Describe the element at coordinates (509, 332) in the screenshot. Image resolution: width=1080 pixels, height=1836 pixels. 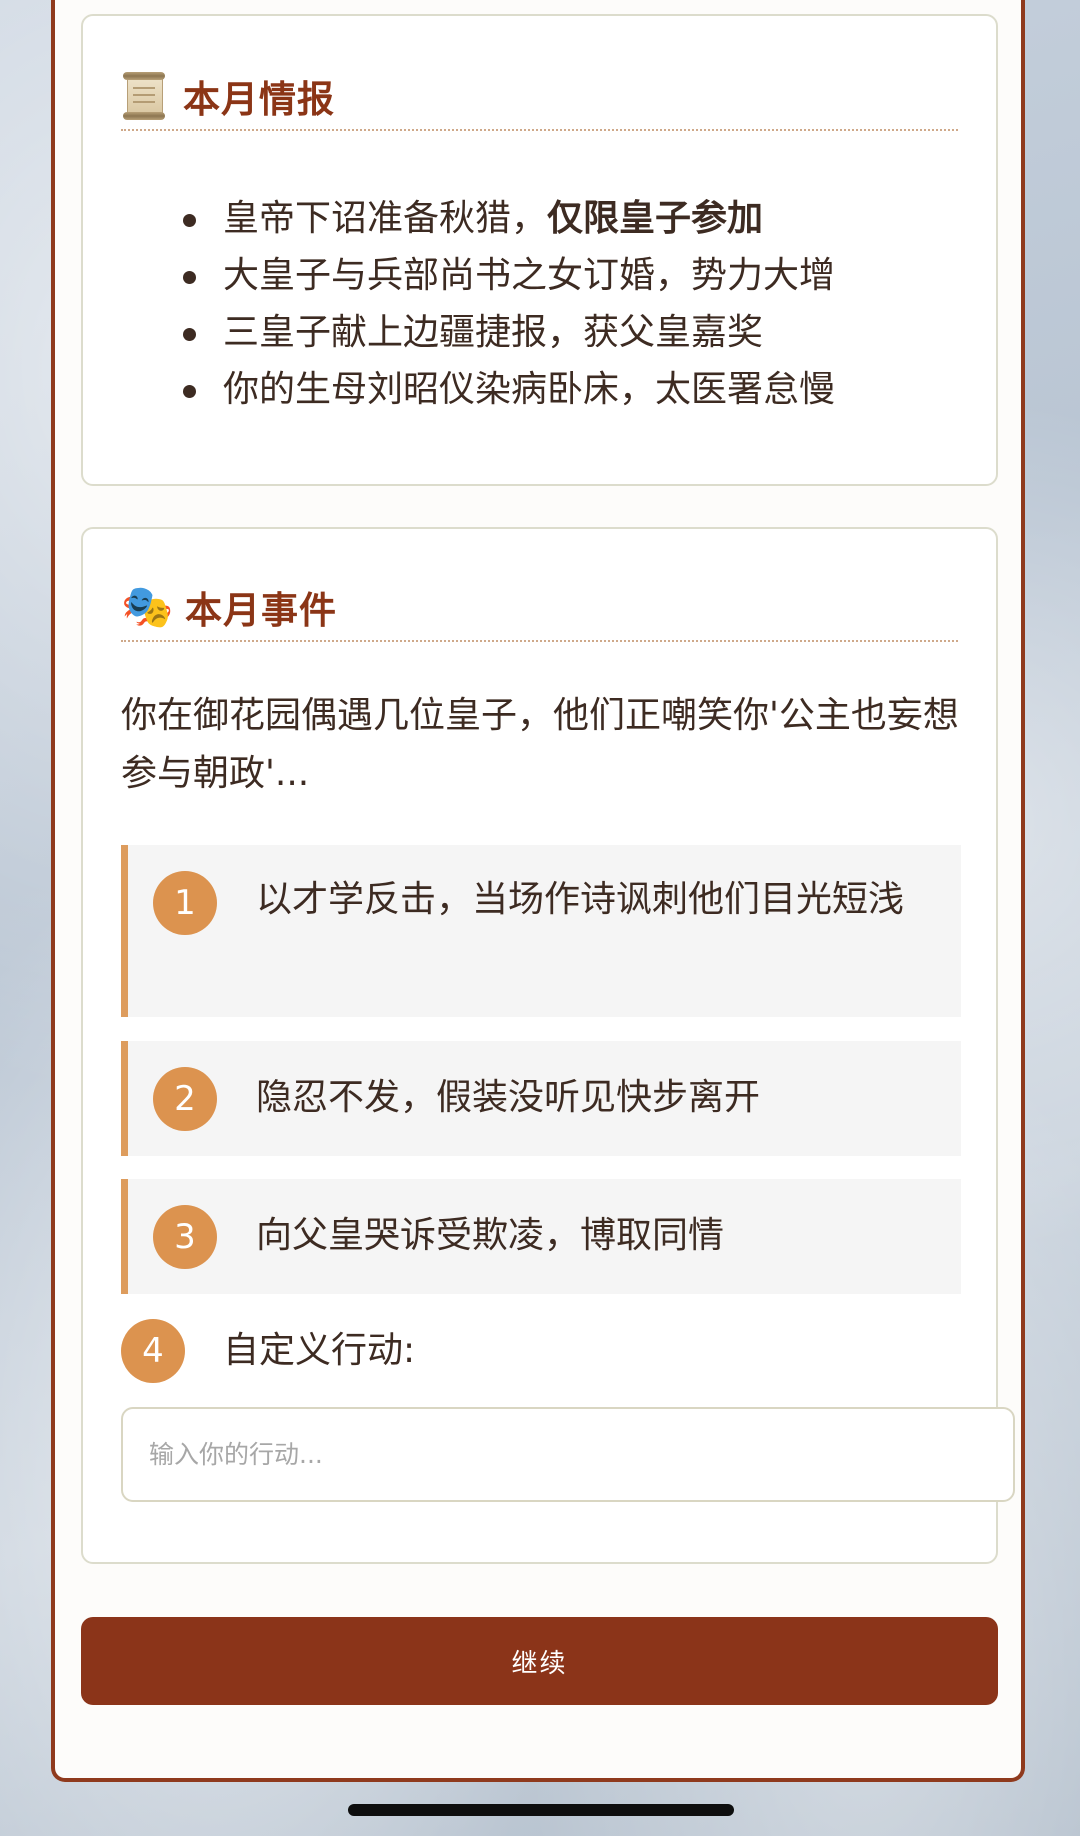
I see `list-item: 三皇子献上边疆捷报，获父皇嘉奖` at that location.